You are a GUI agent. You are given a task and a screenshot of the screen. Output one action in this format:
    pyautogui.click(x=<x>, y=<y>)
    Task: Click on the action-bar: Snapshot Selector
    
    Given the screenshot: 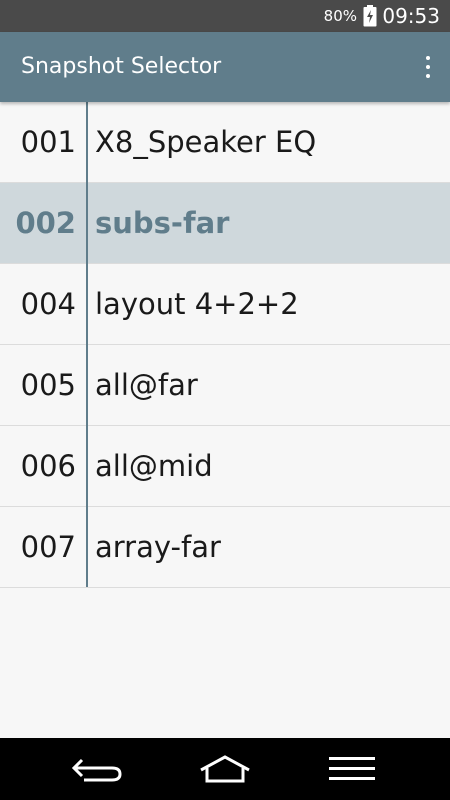 What is the action you would take?
    pyautogui.click(x=225, y=67)
    